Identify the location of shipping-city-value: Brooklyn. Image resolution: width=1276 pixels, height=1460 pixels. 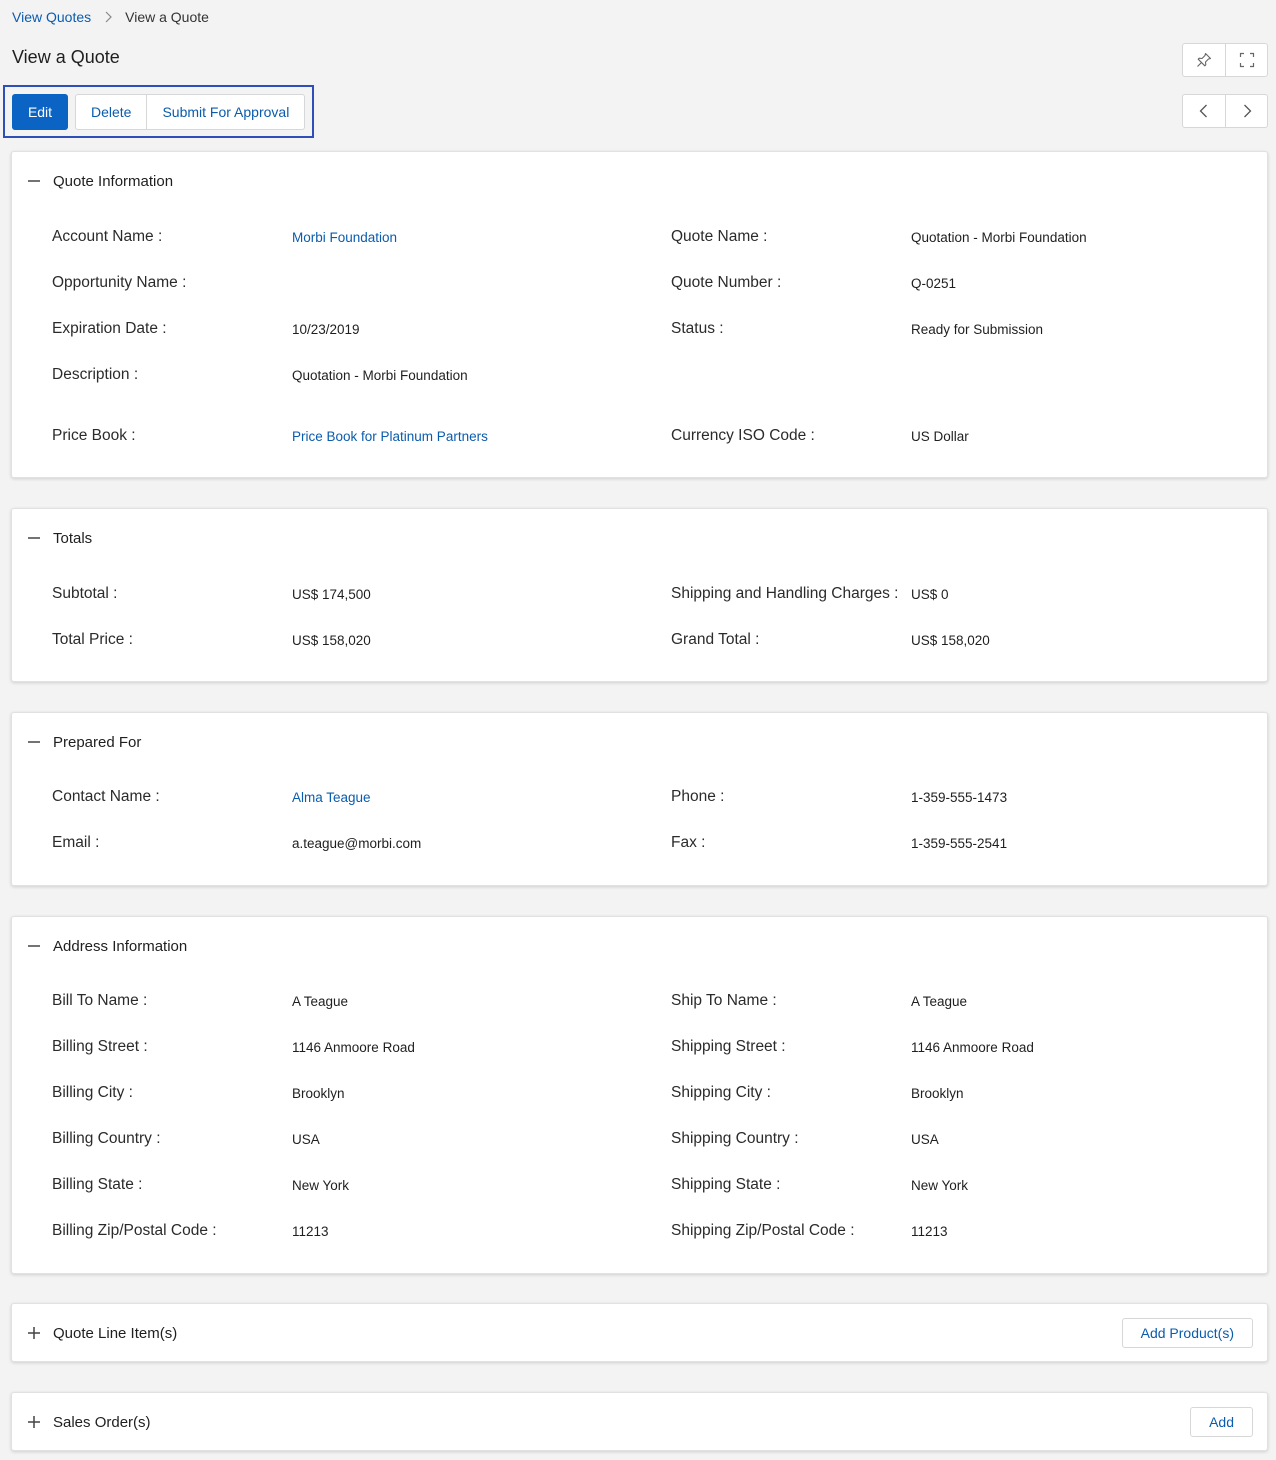
(937, 1093).